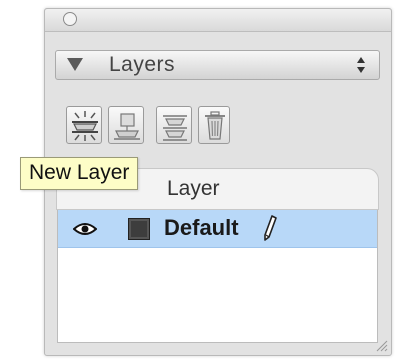 The width and height of the screenshot is (398, 363). I want to click on new-layer-tooltip: New Layer, so click(79, 173).